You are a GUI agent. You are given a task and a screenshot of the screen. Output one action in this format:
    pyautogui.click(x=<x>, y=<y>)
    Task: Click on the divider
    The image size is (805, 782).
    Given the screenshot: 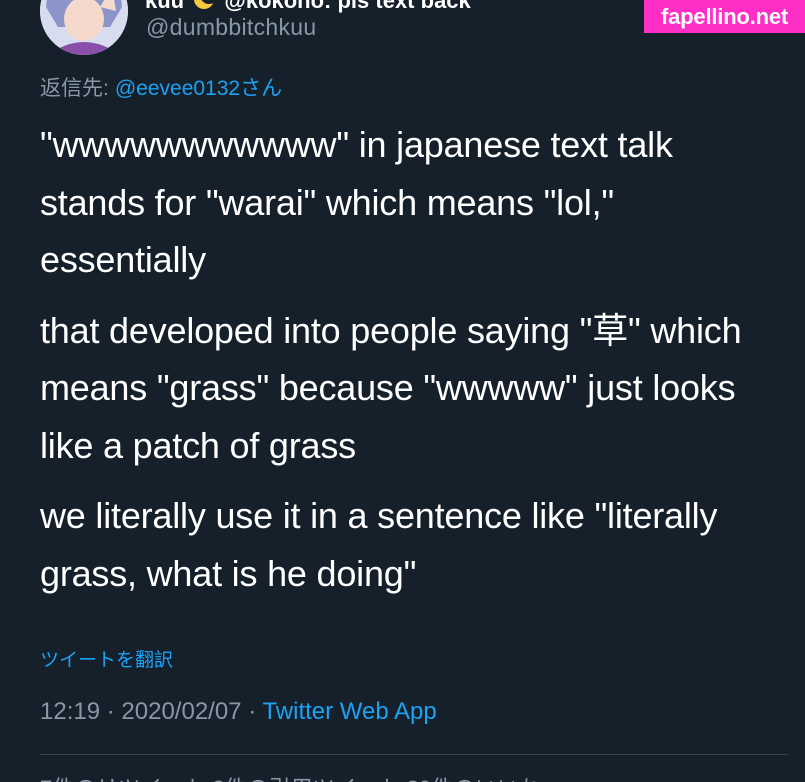 What is the action you would take?
    pyautogui.click(x=414, y=754)
    